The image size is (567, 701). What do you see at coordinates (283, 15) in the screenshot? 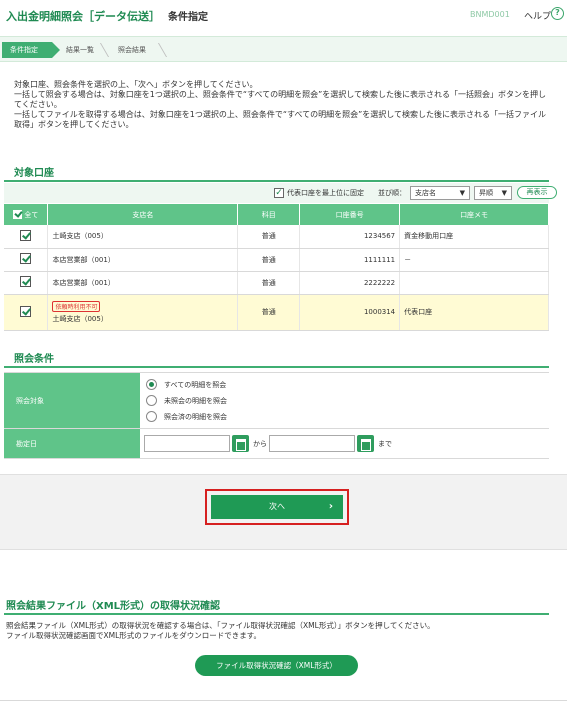
I see `page-header: 入出金明細照会［データ伝送］ 条件指定 BNMD001 ヘルプ ?` at bounding box center [283, 15].